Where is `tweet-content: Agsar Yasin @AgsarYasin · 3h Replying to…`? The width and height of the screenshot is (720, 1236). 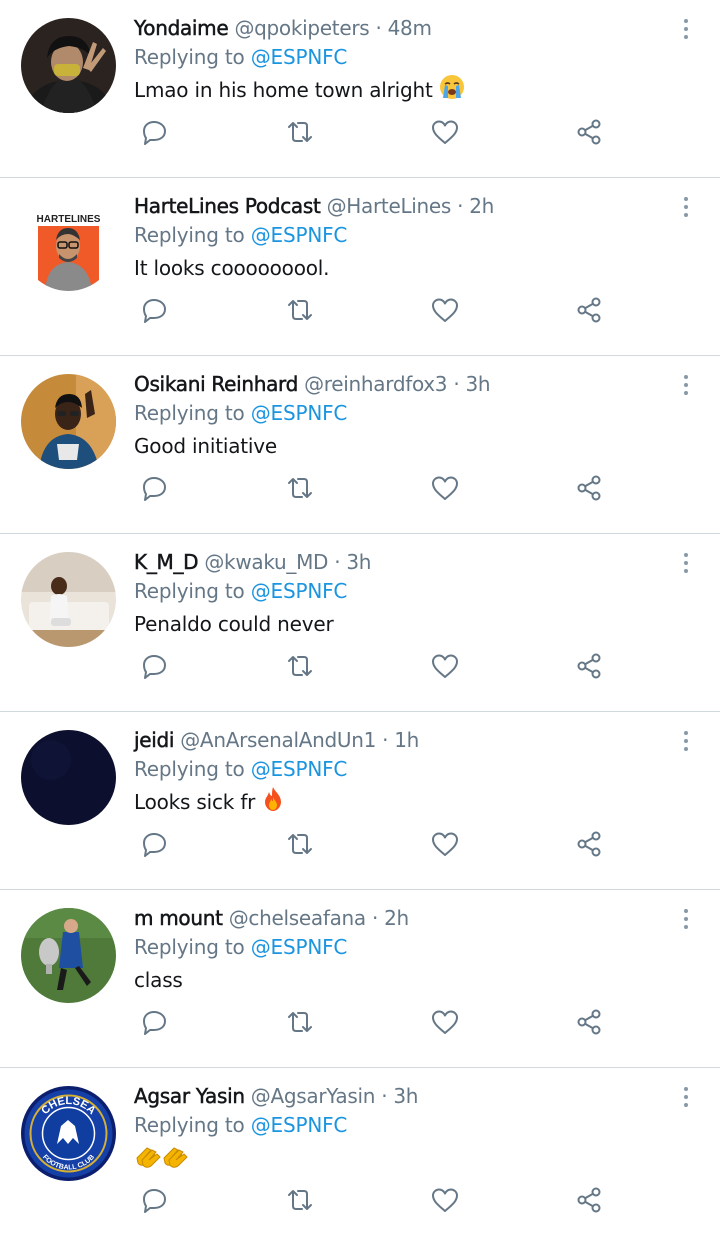
tweet-content: Agsar Yasin @AgsarYasin · 3h Replying to… is located at coordinates (397, 1130).